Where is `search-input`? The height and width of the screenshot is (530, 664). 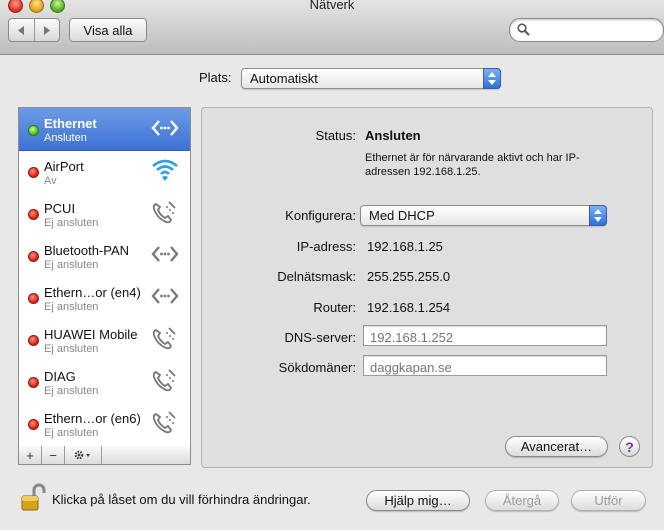
search-input is located at coordinates (596, 30).